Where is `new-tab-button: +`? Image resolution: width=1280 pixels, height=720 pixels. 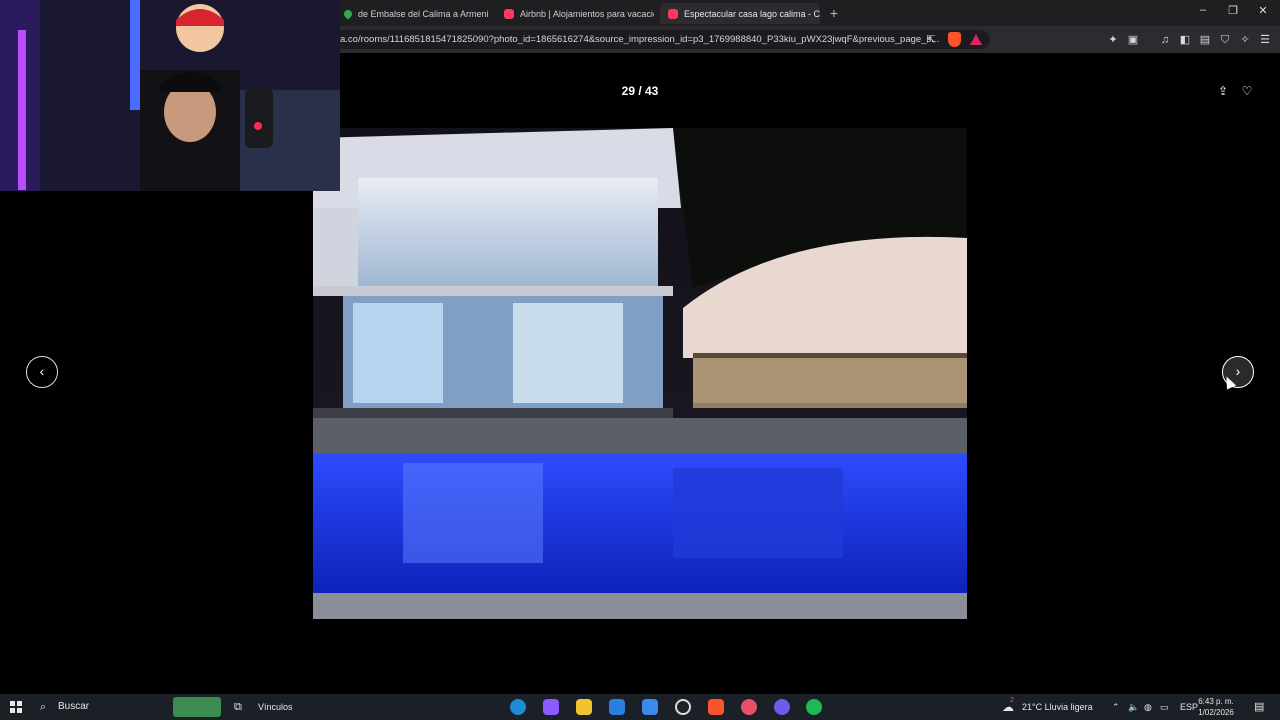 new-tab-button: + is located at coordinates (834, 13).